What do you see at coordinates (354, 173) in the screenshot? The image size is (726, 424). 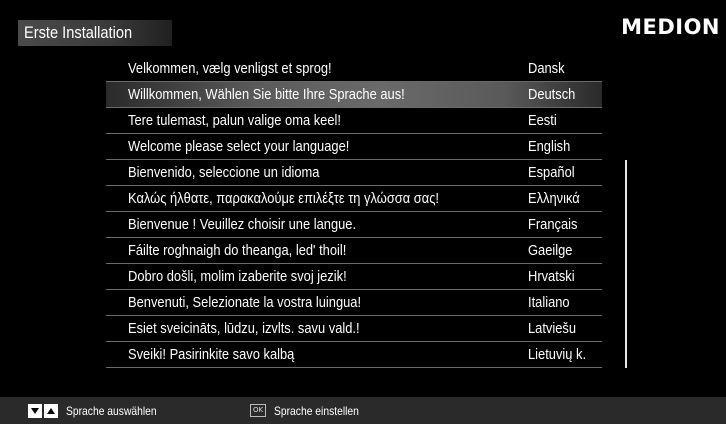 I see `language-row-espanol: Bienvenido, seleccione un idioma Español` at bounding box center [354, 173].